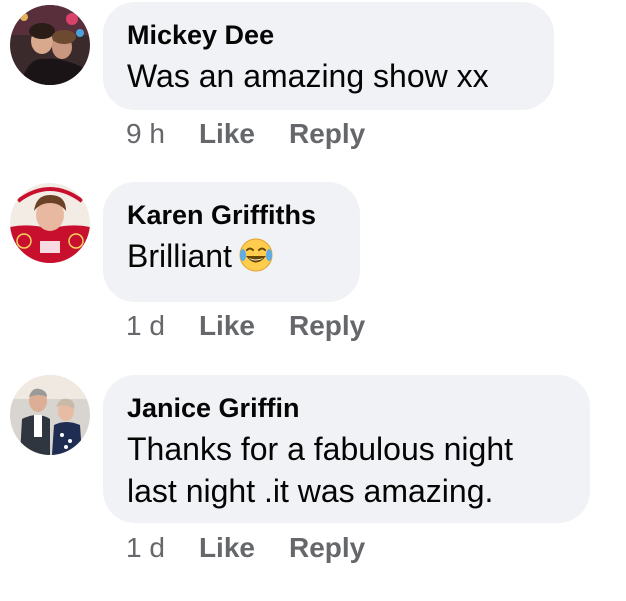 The height and width of the screenshot is (601, 626). I want to click on comment-author: Mickey Dee, so click(328, 35).